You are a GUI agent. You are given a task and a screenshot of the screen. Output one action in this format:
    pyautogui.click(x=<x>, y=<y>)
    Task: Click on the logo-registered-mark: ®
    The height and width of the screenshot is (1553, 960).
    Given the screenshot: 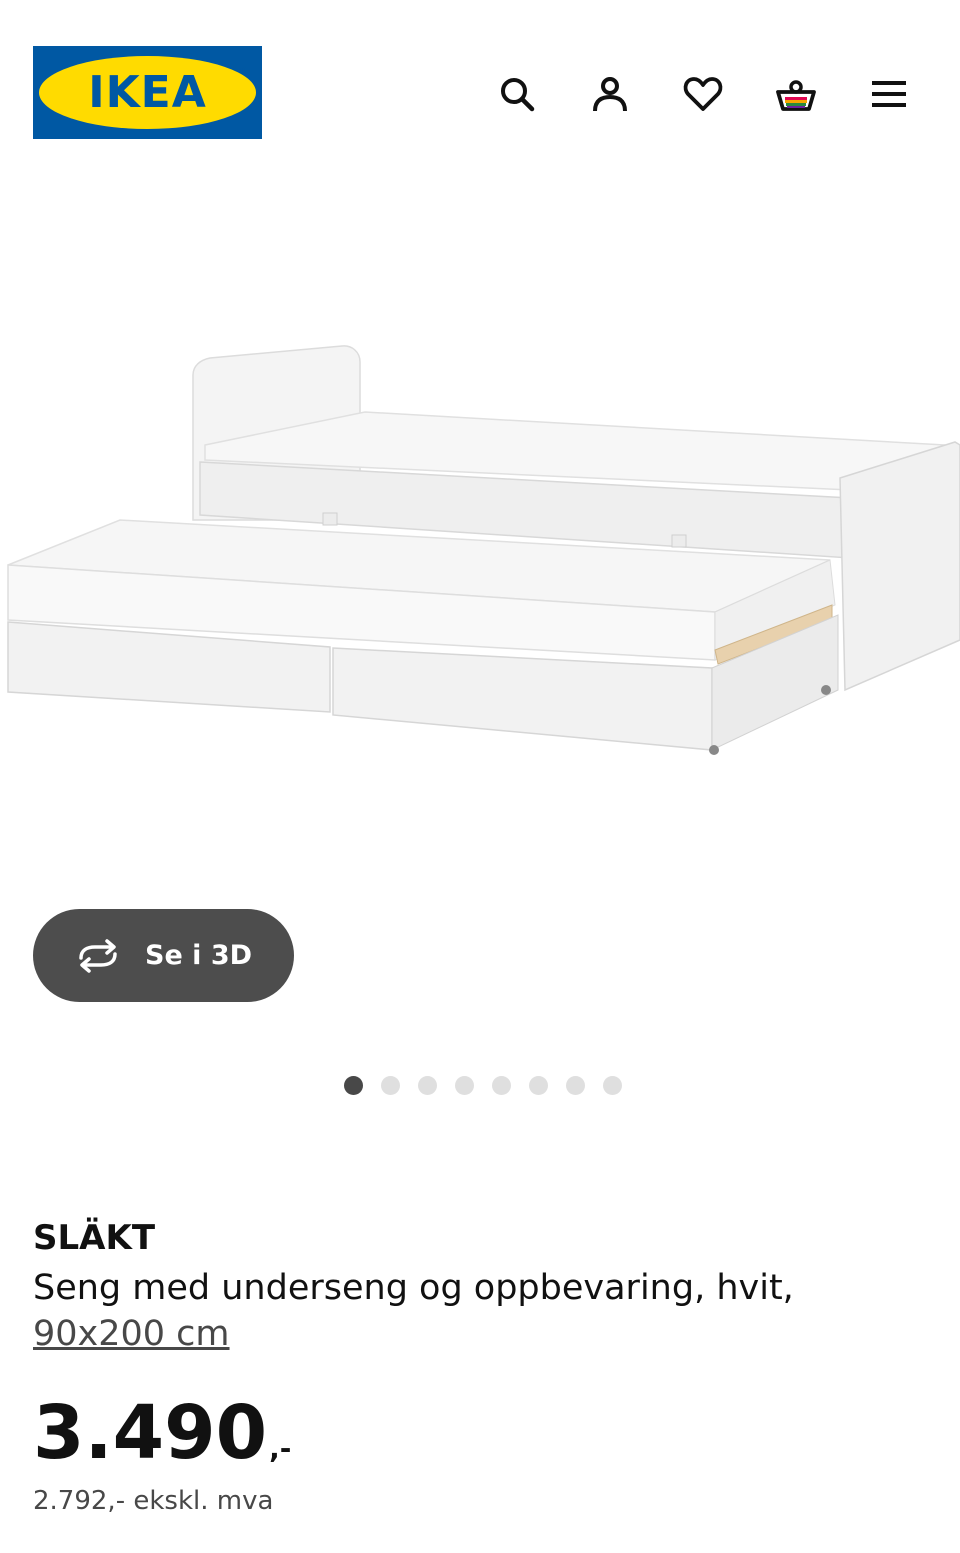 What is the action you would take?
    pyautogui.click(x=243, y=71)
    